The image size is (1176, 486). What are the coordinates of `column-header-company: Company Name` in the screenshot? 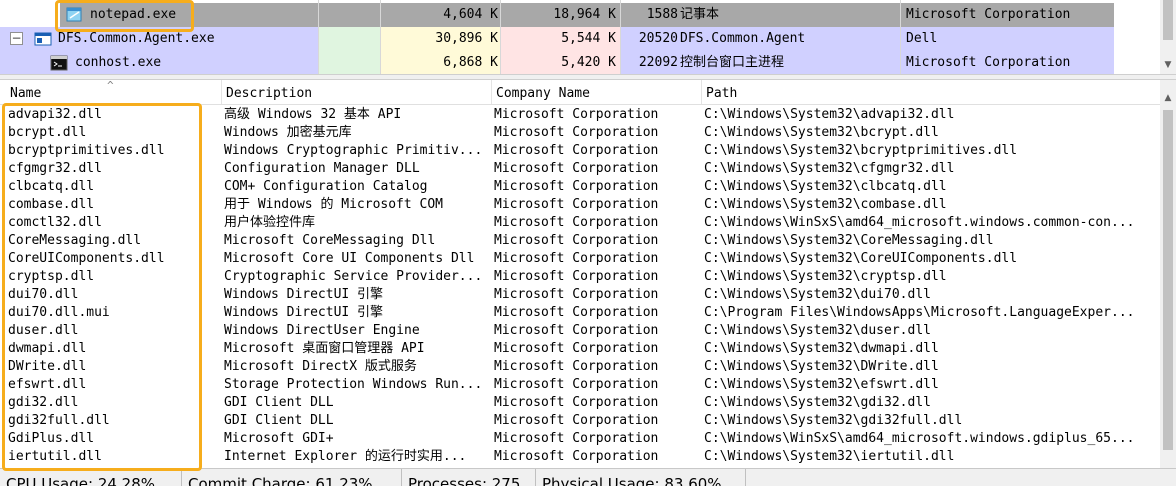 It's located at (597, 92).